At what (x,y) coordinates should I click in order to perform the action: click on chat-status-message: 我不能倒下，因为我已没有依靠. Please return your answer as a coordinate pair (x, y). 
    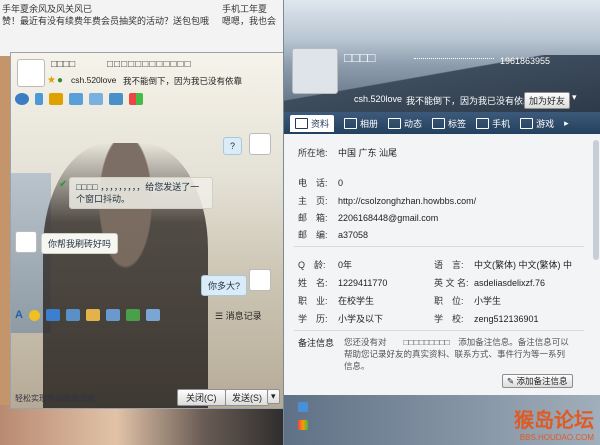
    Looking at the image, I should click on (183, 81).